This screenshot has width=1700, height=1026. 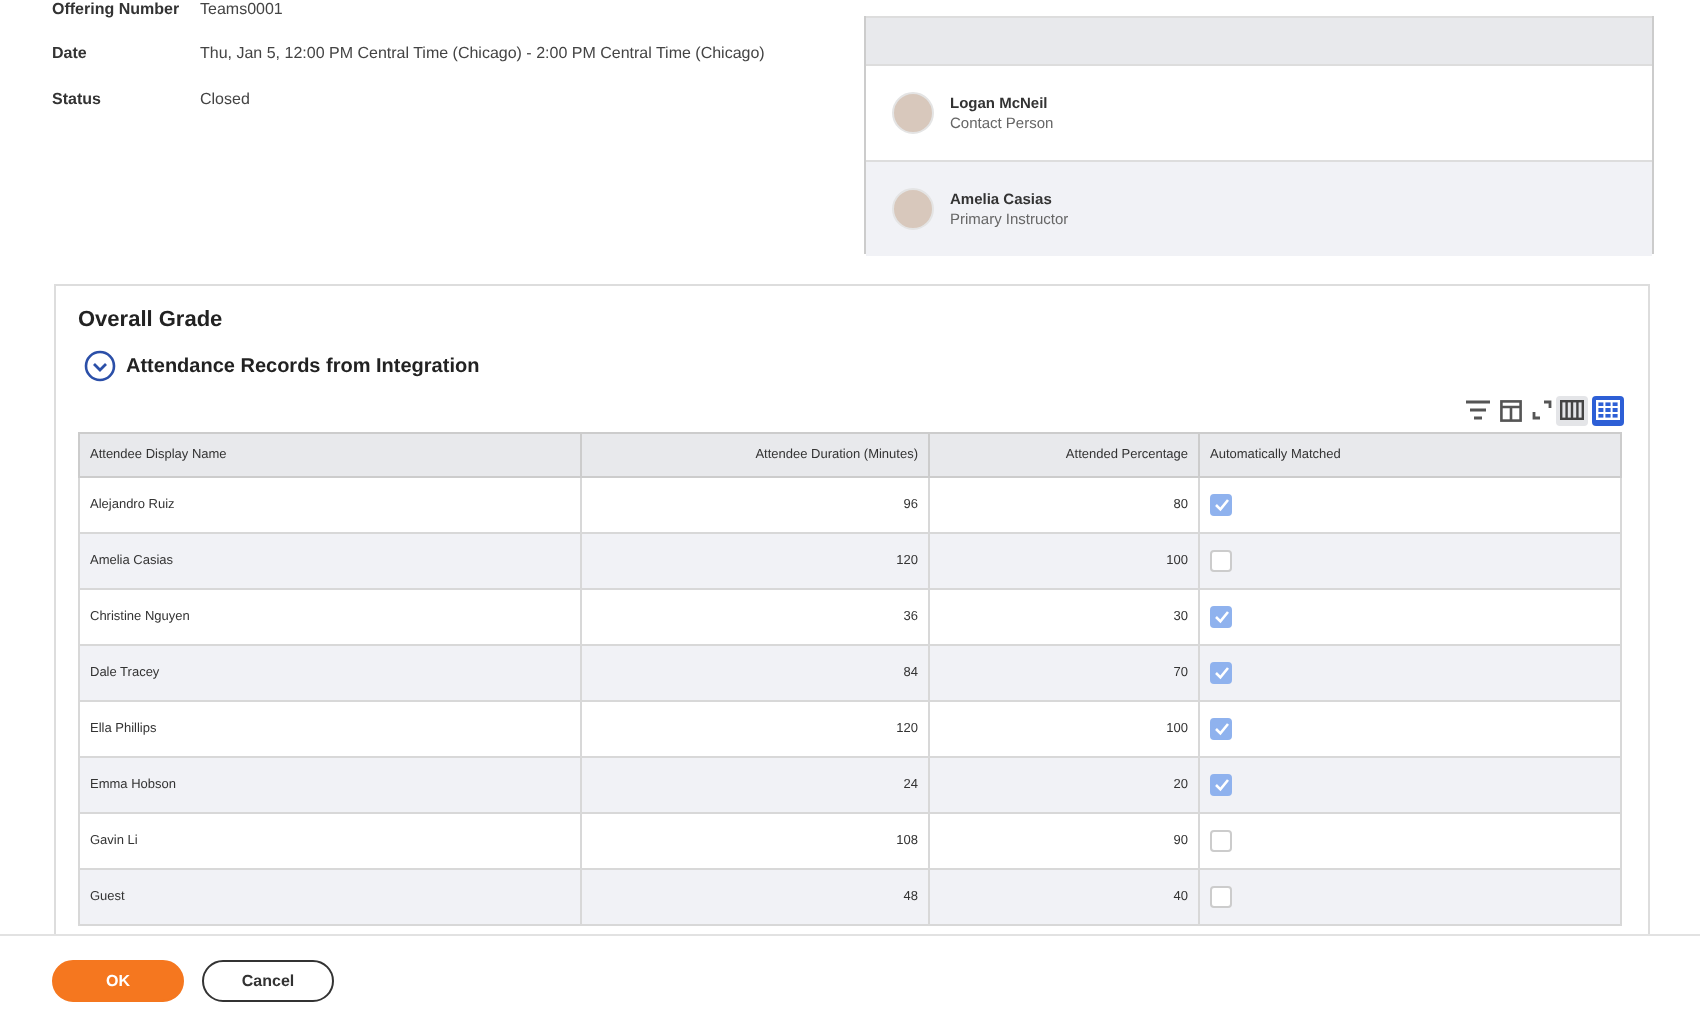 What do you see at coordinates (70, 53) in the screenshot?
I see `field-label: Date` at bounding box center [70, 53].